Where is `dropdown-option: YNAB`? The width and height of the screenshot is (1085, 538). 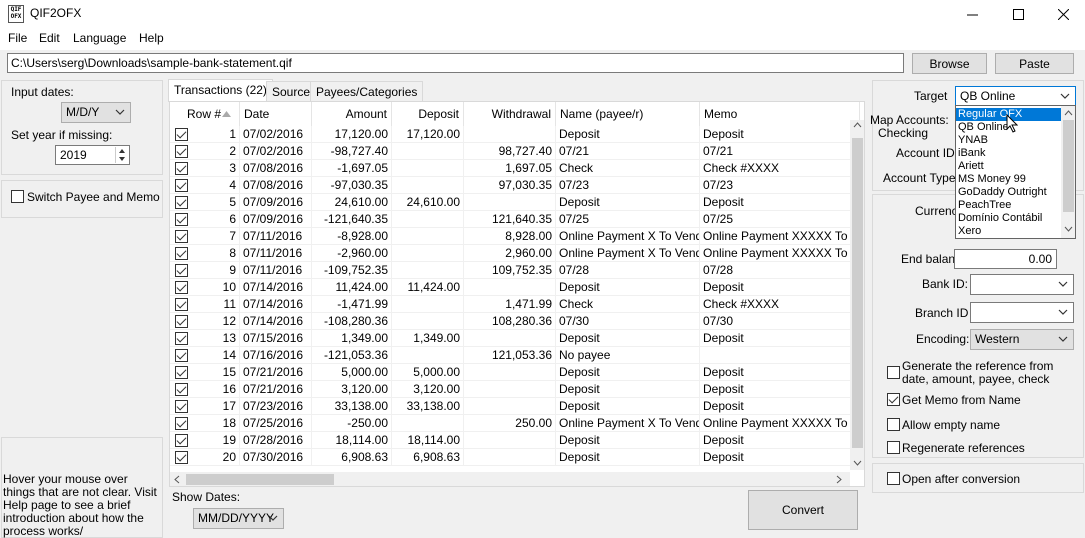
dropdown-option: YNAB is located at coordinates (1008, 140).